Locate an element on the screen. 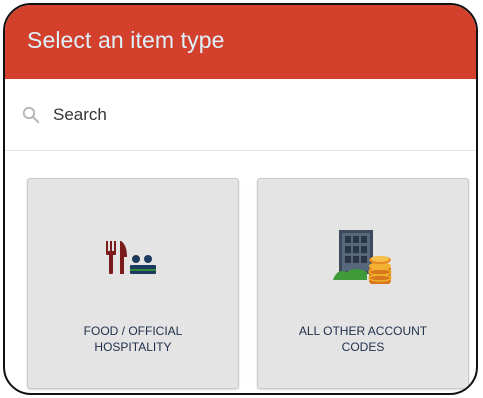 This screenshot has width=483, height=398. search-input is located at coordinates (243, 114).